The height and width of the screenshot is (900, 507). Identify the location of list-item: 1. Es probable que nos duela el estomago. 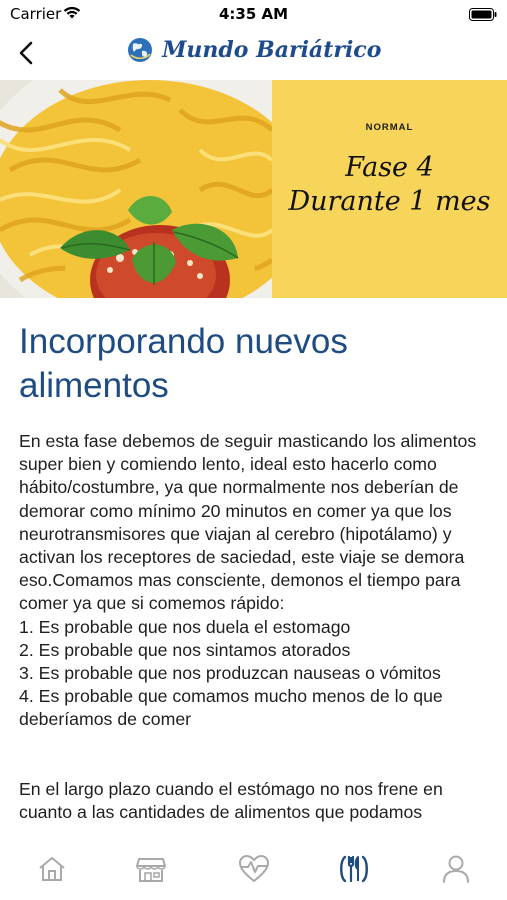
(185, 626).